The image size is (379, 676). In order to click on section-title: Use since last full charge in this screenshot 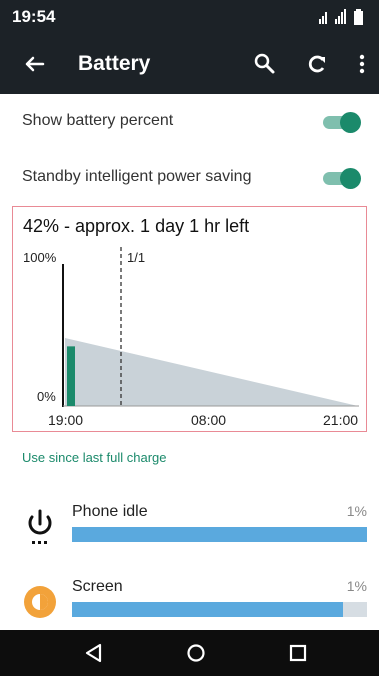, I will do `click(94, 457)`.